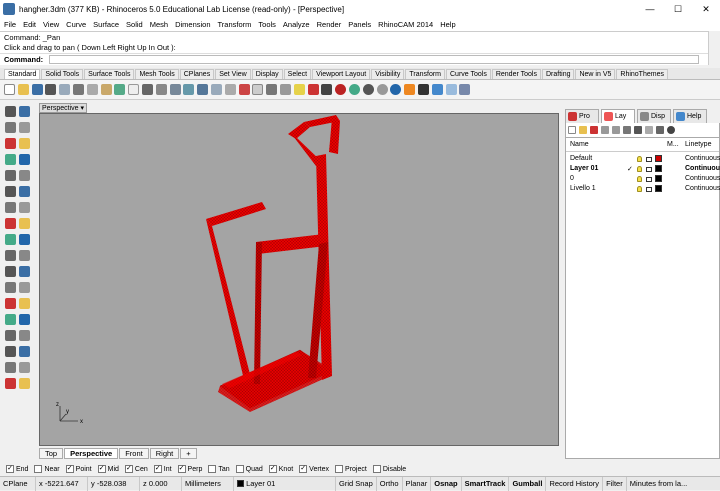 This screenshot has width=720, height=491. What do you see at coordinates (702, 168) in the screenshot?
I see `layer-linetype: Continuous` at bounding box center [702, 168].